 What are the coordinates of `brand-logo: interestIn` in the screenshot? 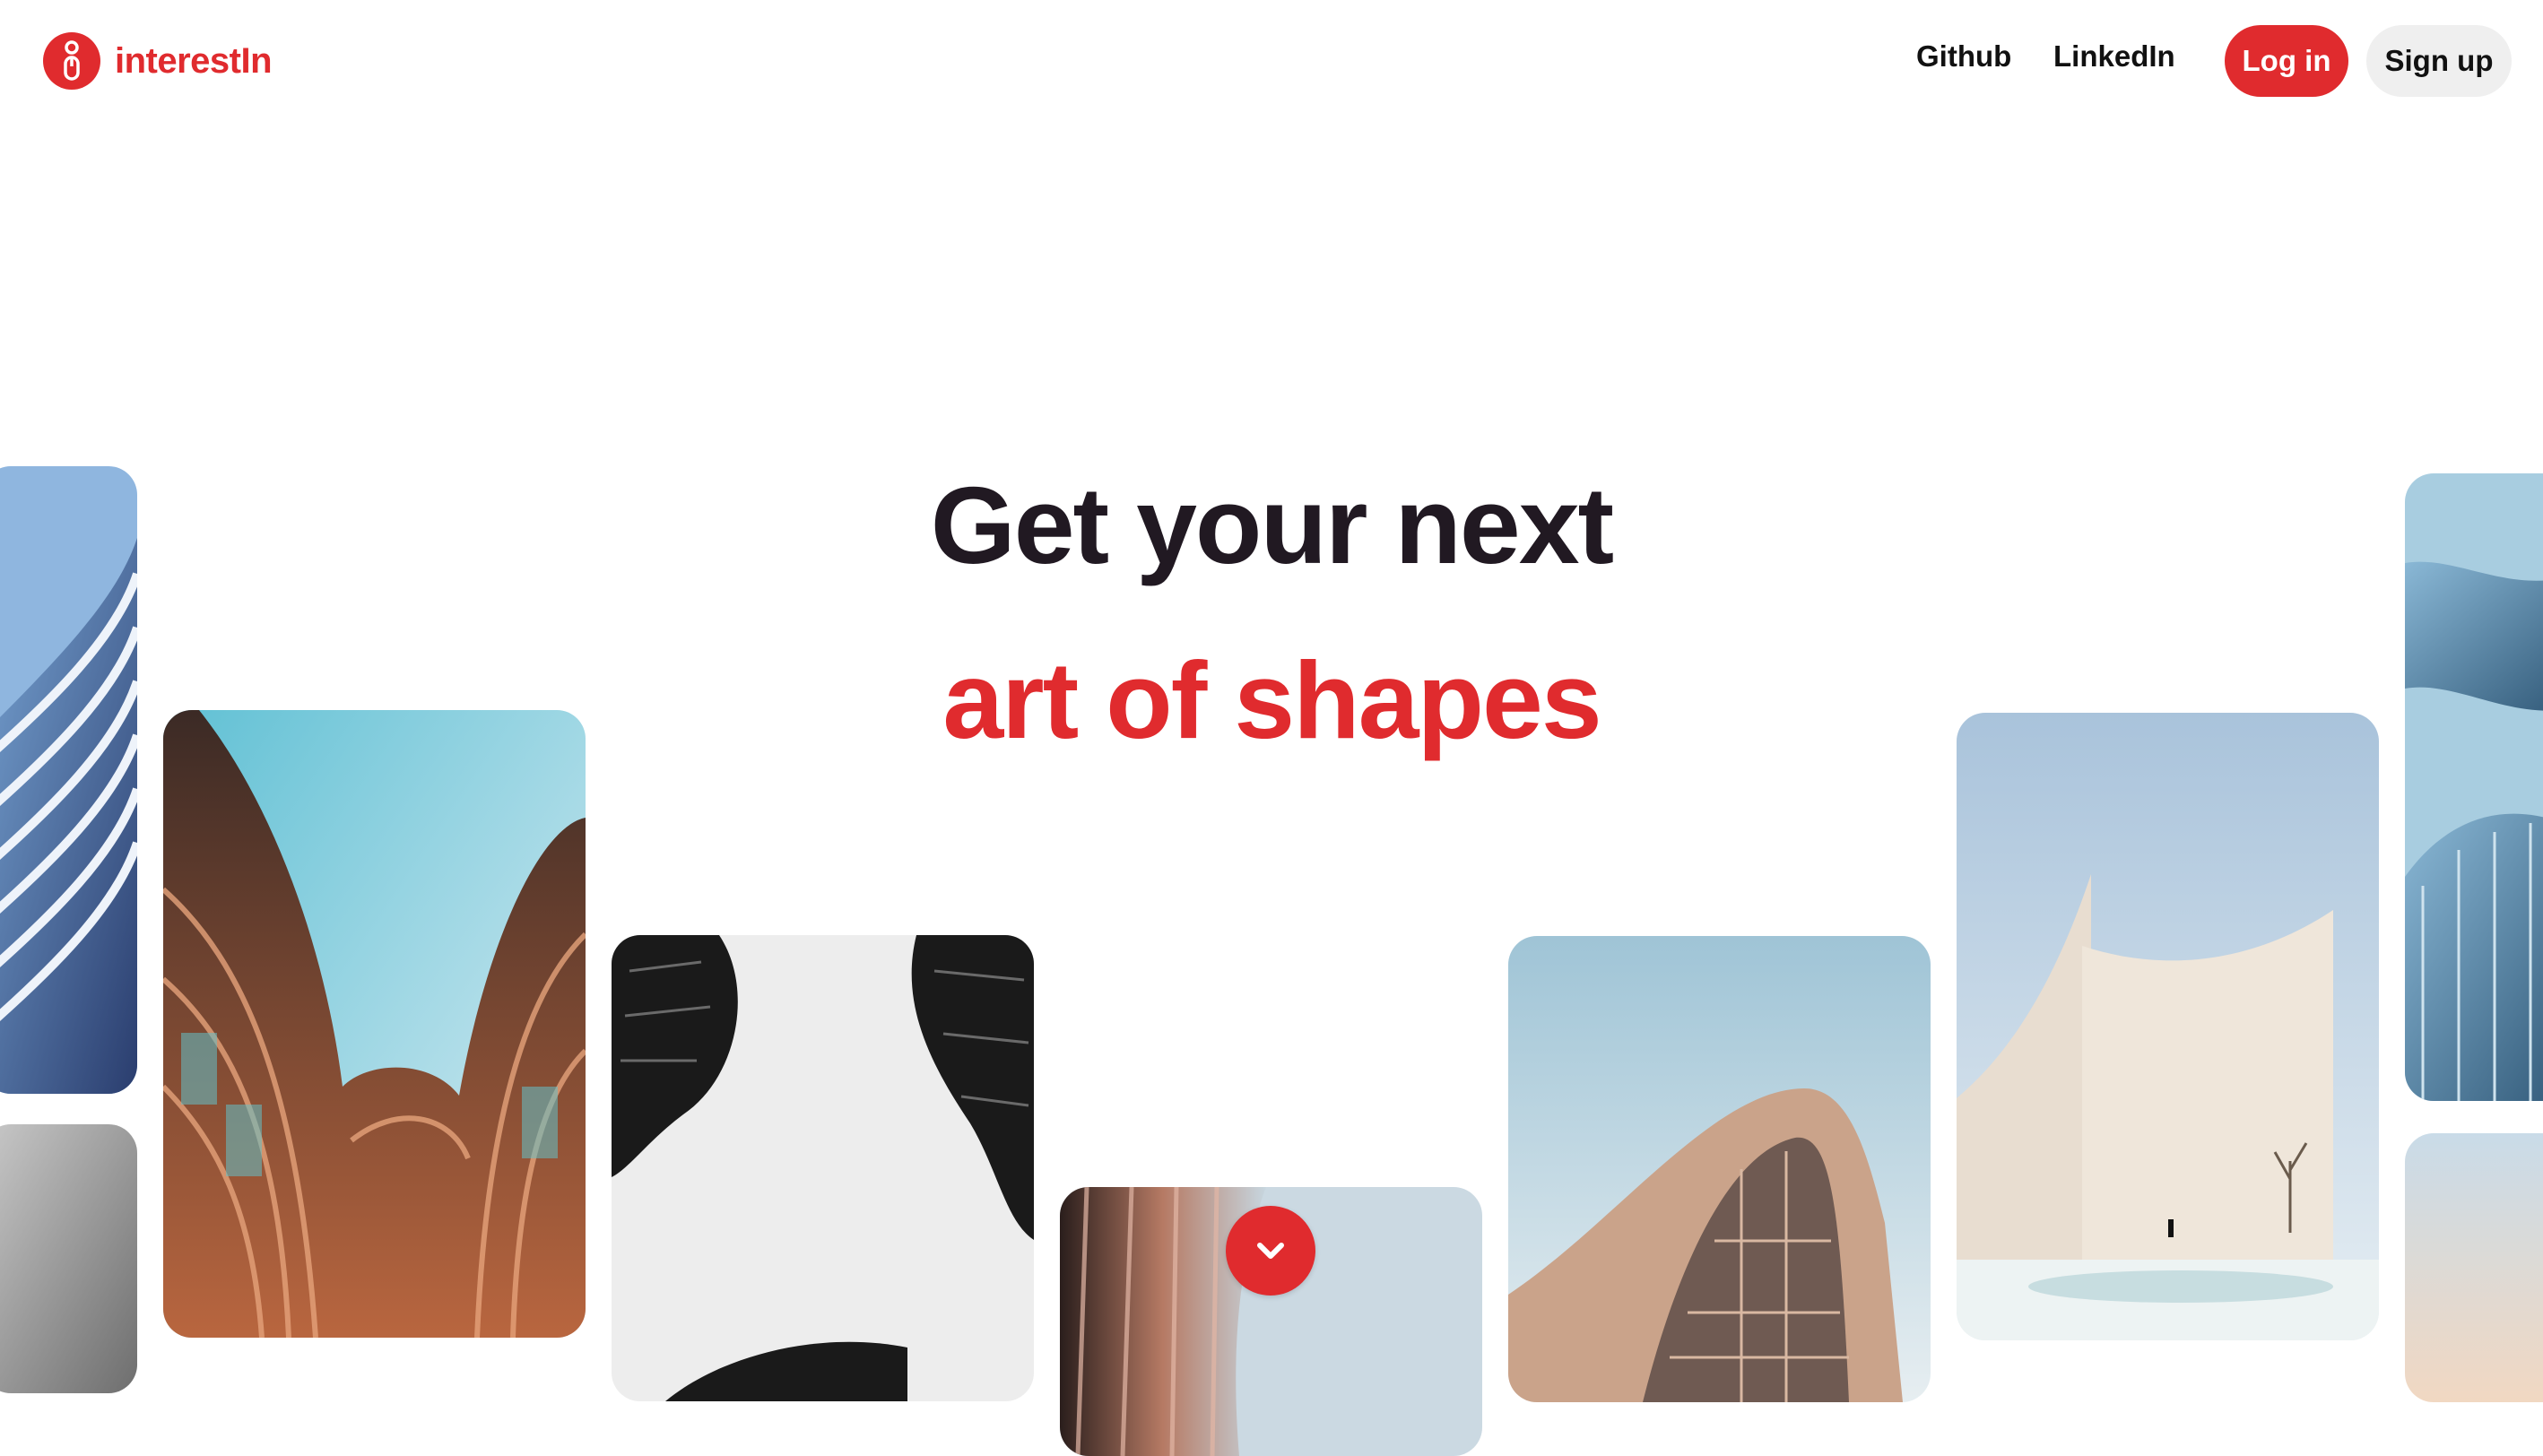 It's located at (158, 61).